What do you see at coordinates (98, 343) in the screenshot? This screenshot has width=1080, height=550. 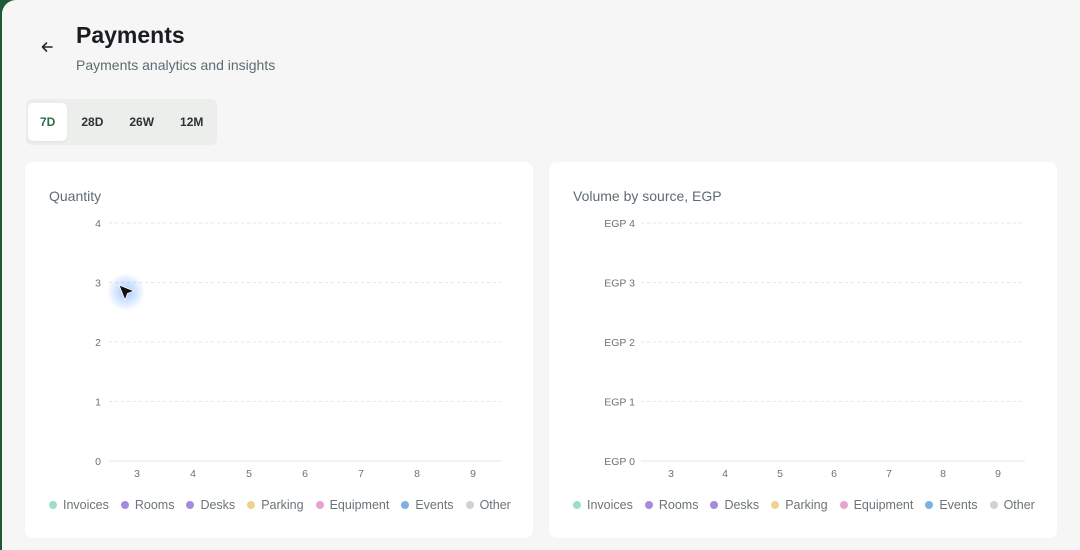 I see `y-tick-label: 2` at bounding box center [98, 343].